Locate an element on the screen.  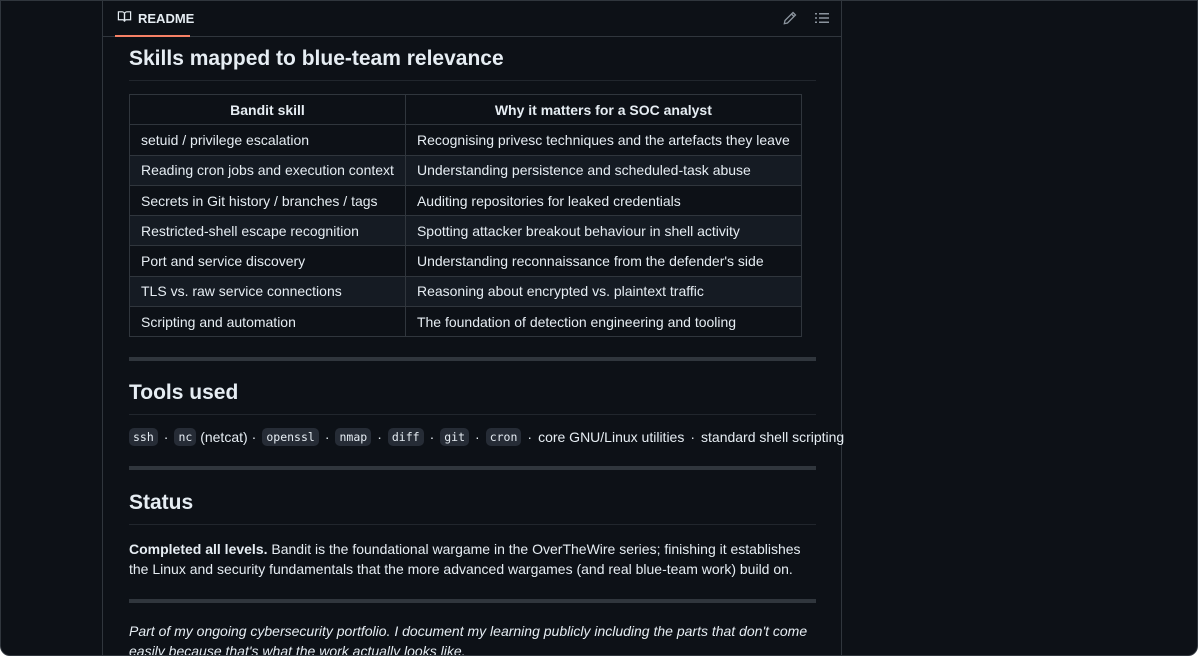
table-header-cell: Why it matters for a SOC analyst is located at coordinates (603, 109).